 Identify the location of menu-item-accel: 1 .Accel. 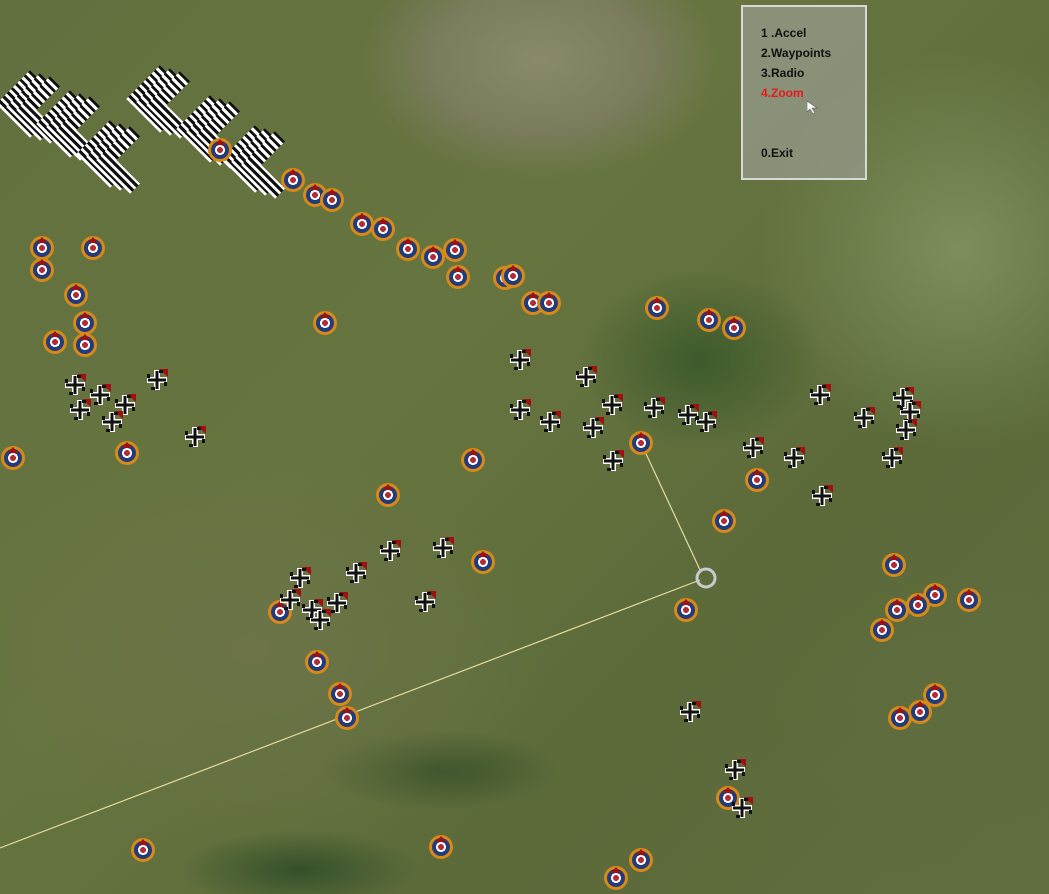
(783, 33).